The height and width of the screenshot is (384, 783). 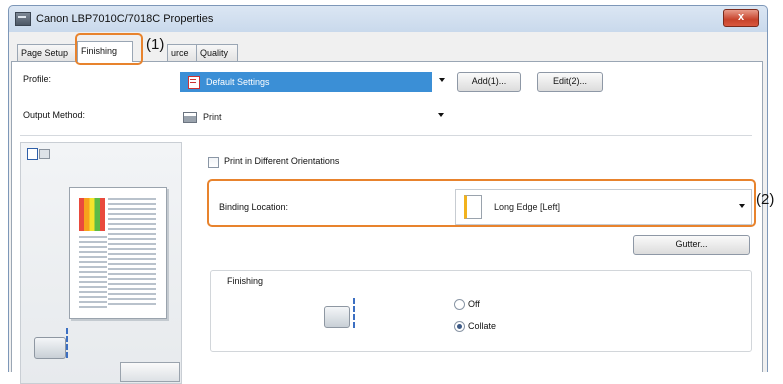 I want to click on finishing-collate-radio, so click(x=459, y=326).